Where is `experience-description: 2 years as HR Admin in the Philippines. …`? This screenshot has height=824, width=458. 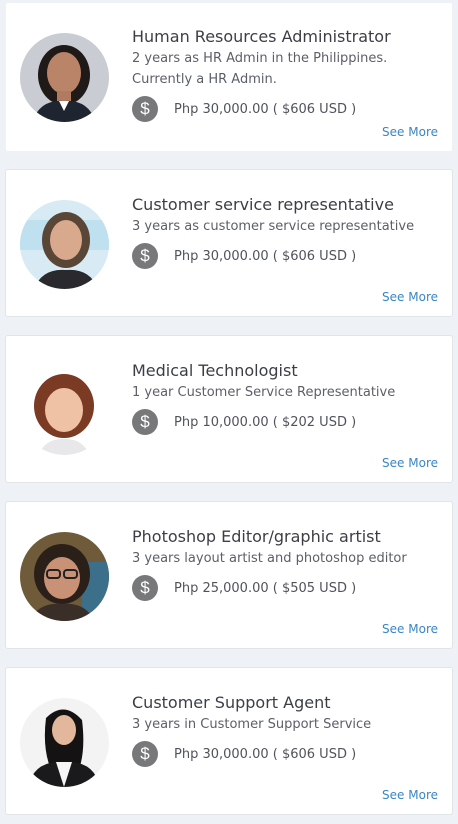
experience-description: 2 years as HR Admin in the Philippines. … is located at coordinates (260, 69).